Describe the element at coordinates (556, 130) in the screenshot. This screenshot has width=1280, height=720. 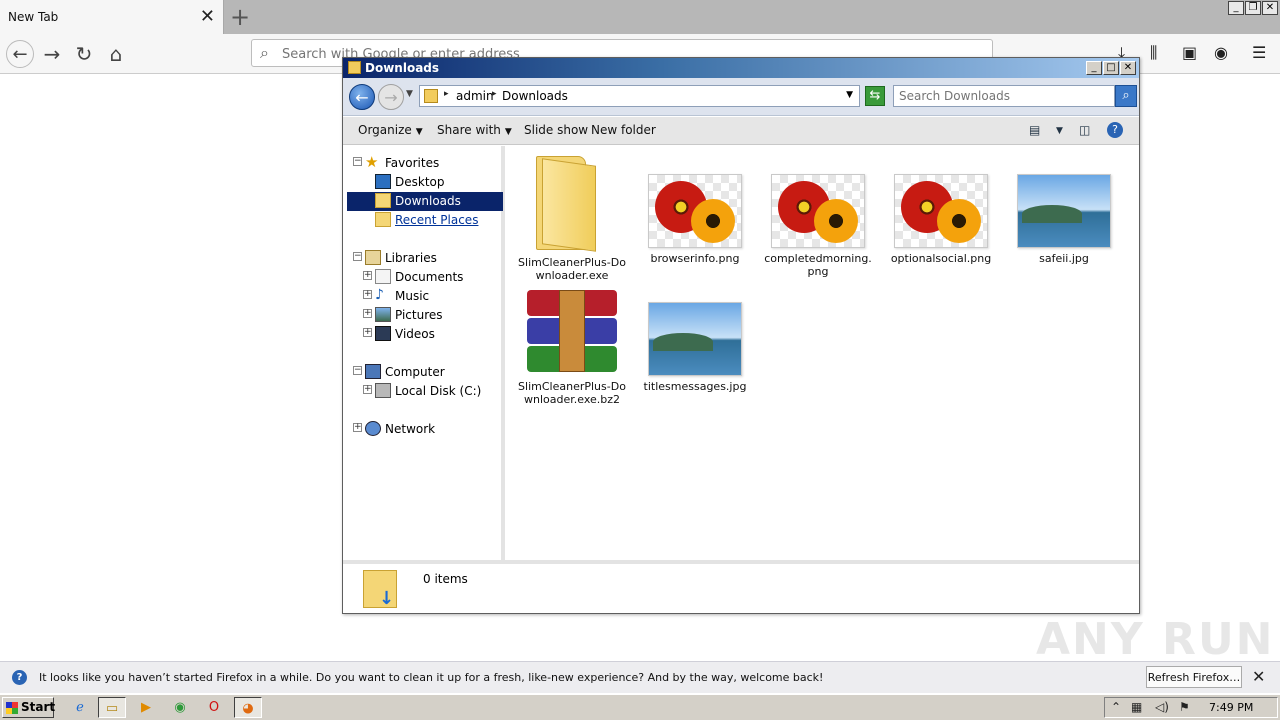
I see `slide-show-button: Slide show` at that location.